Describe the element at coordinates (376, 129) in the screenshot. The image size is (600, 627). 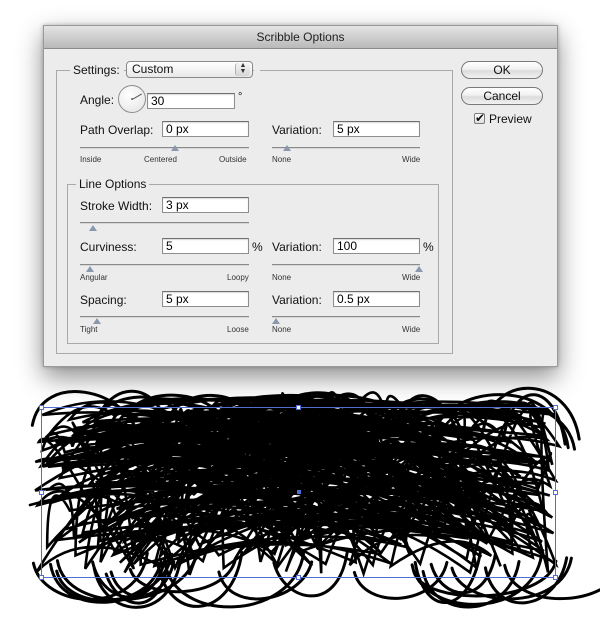
I see `path-variation-input` at that location.